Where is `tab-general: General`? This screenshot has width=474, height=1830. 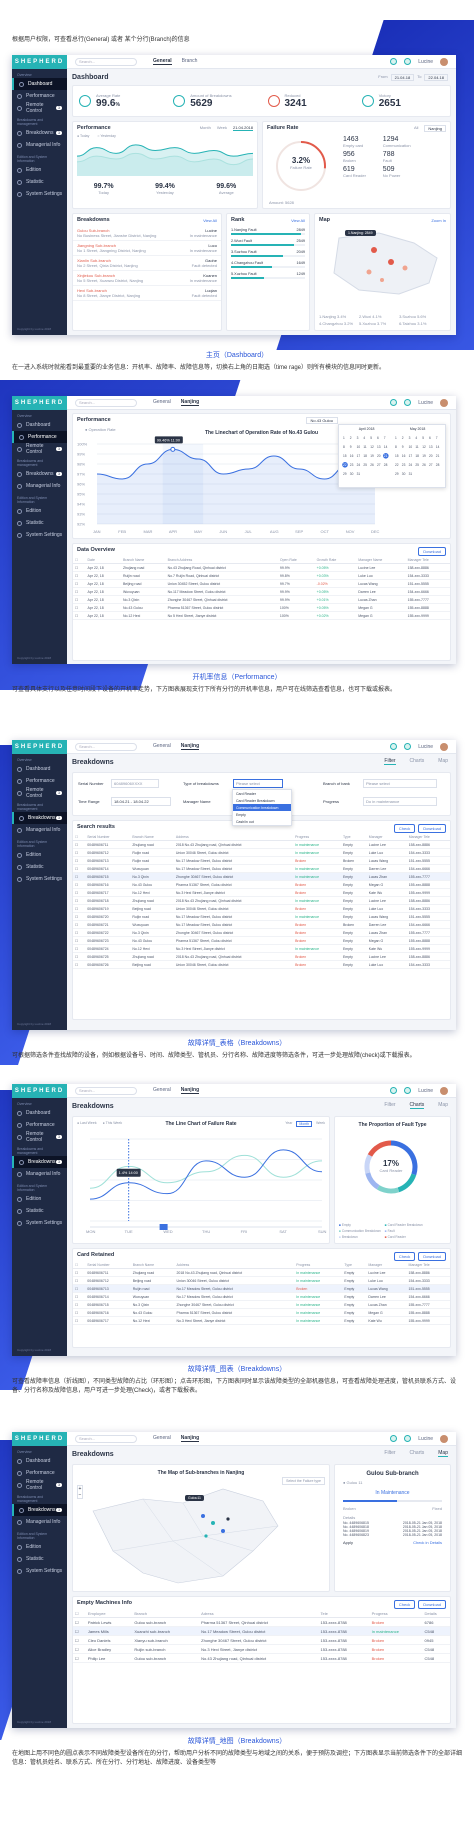
tab-general: General is located at coordinates (162, 746).